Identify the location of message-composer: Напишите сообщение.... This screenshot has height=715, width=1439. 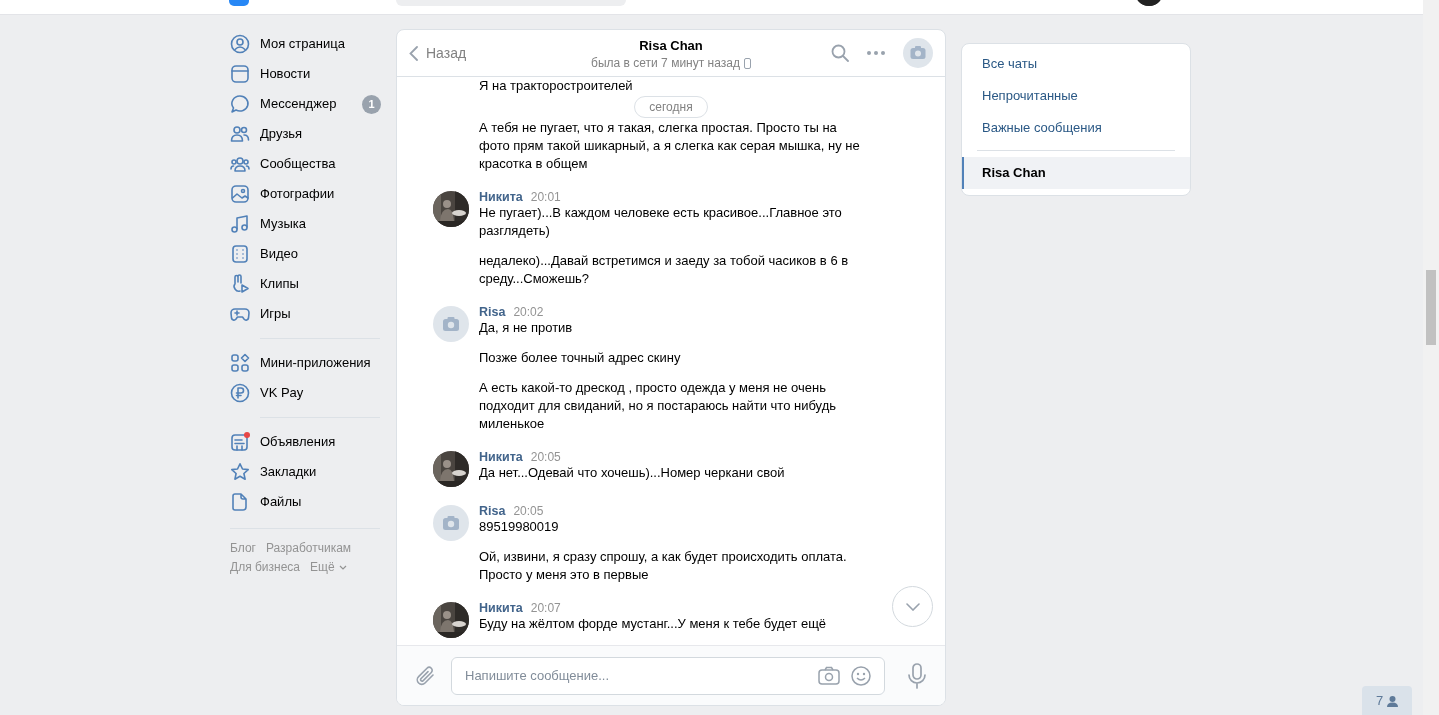
(668, 675).